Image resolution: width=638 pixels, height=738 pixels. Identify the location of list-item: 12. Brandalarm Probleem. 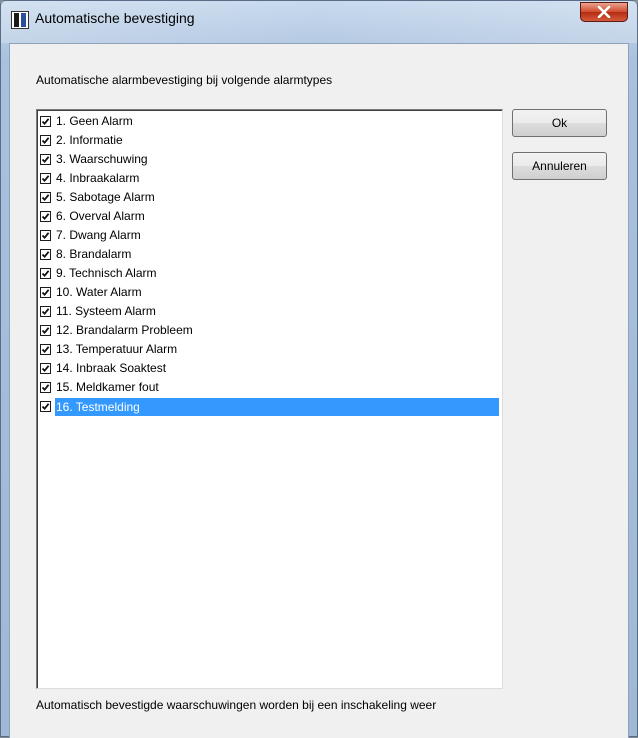
(269, 330).